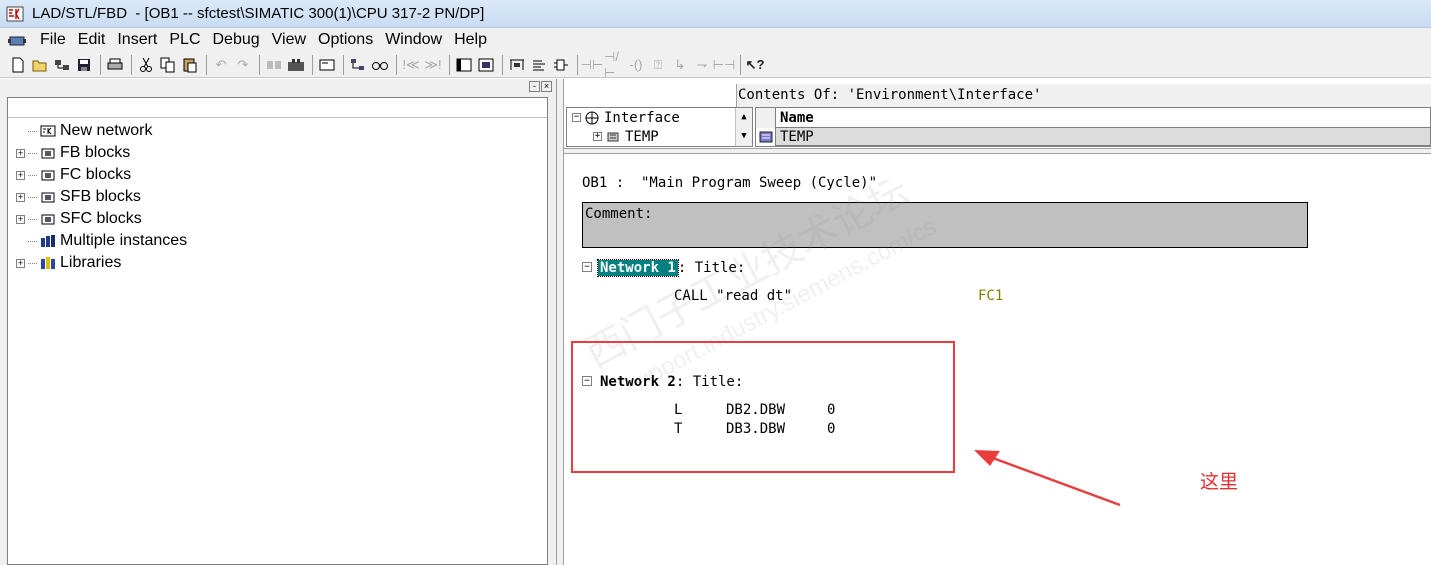 The height and width of the screenshot is (565, 1431). I want to click on next-error-icon: ≫!, so click(433, 65).